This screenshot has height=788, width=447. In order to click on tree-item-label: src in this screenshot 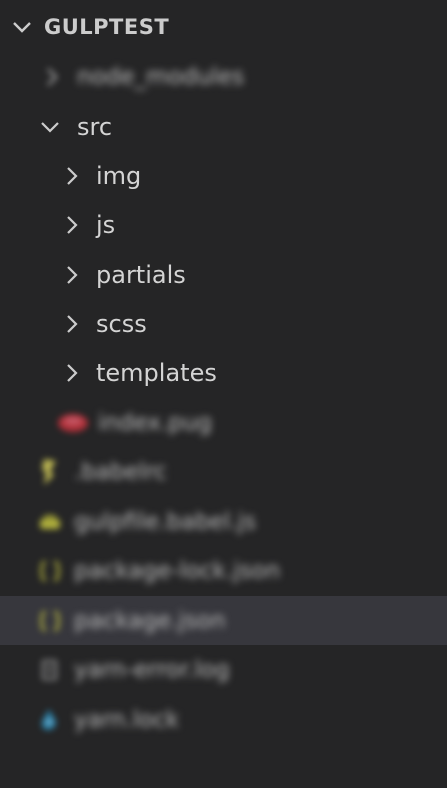, I will do `click(95, 126)`.